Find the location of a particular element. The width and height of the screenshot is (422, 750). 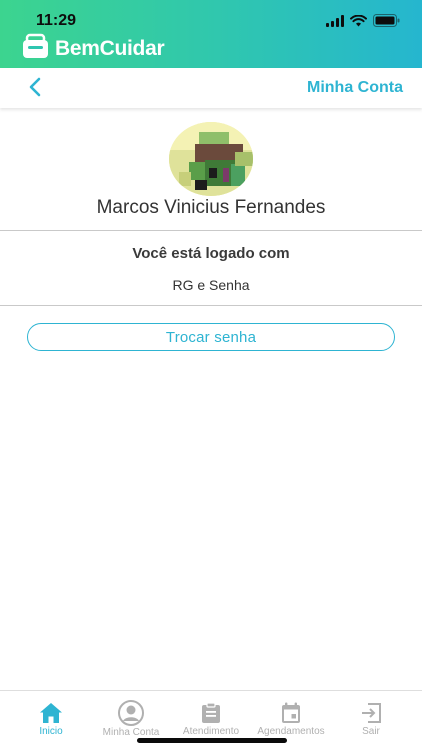

heart-box-icon is located at coordinates (35, 48).